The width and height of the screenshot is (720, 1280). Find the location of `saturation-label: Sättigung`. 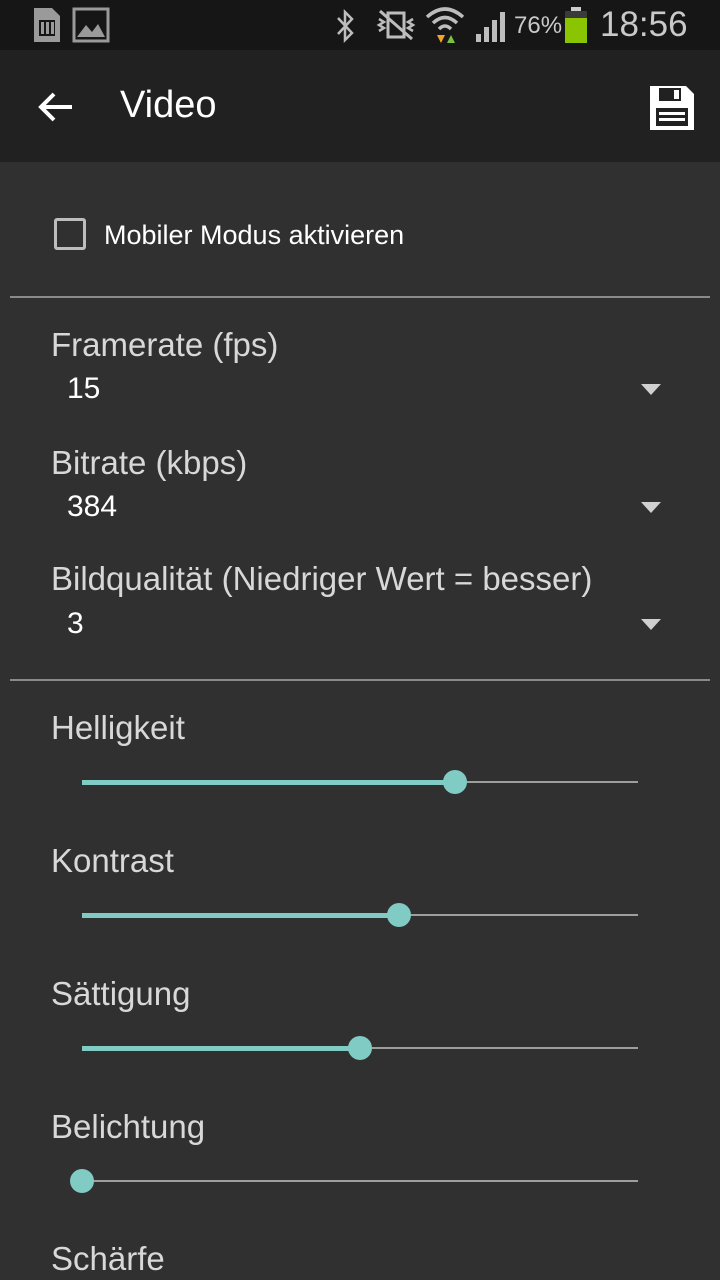

saturation-label: Sättigung is located at coordinates (121, 993).